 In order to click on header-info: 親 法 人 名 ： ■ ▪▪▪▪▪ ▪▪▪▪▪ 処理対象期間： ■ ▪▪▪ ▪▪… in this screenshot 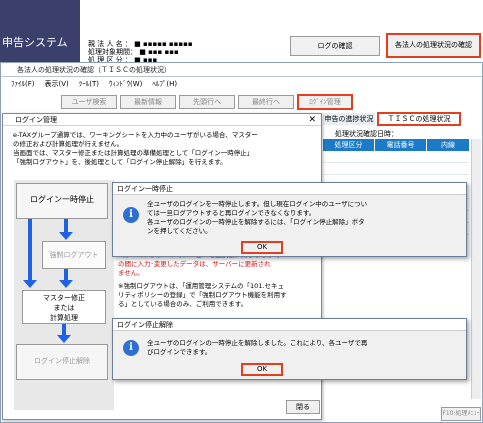, I will do `click(140, 52)`.